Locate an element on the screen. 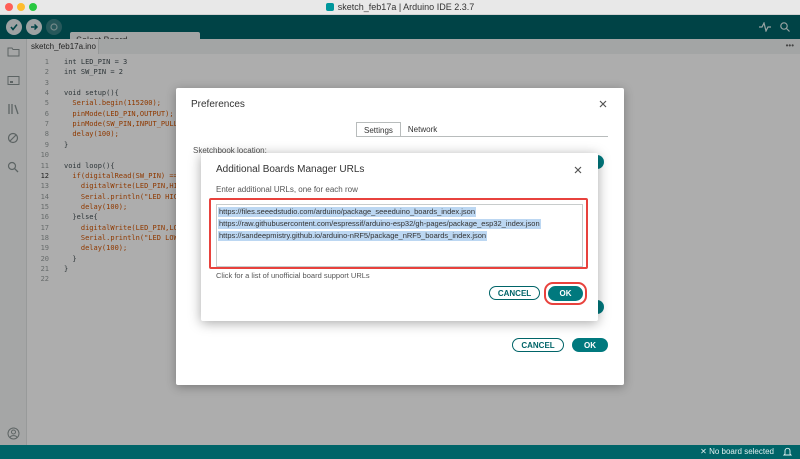  preferences-close-button is located at coordinates (603, 104).